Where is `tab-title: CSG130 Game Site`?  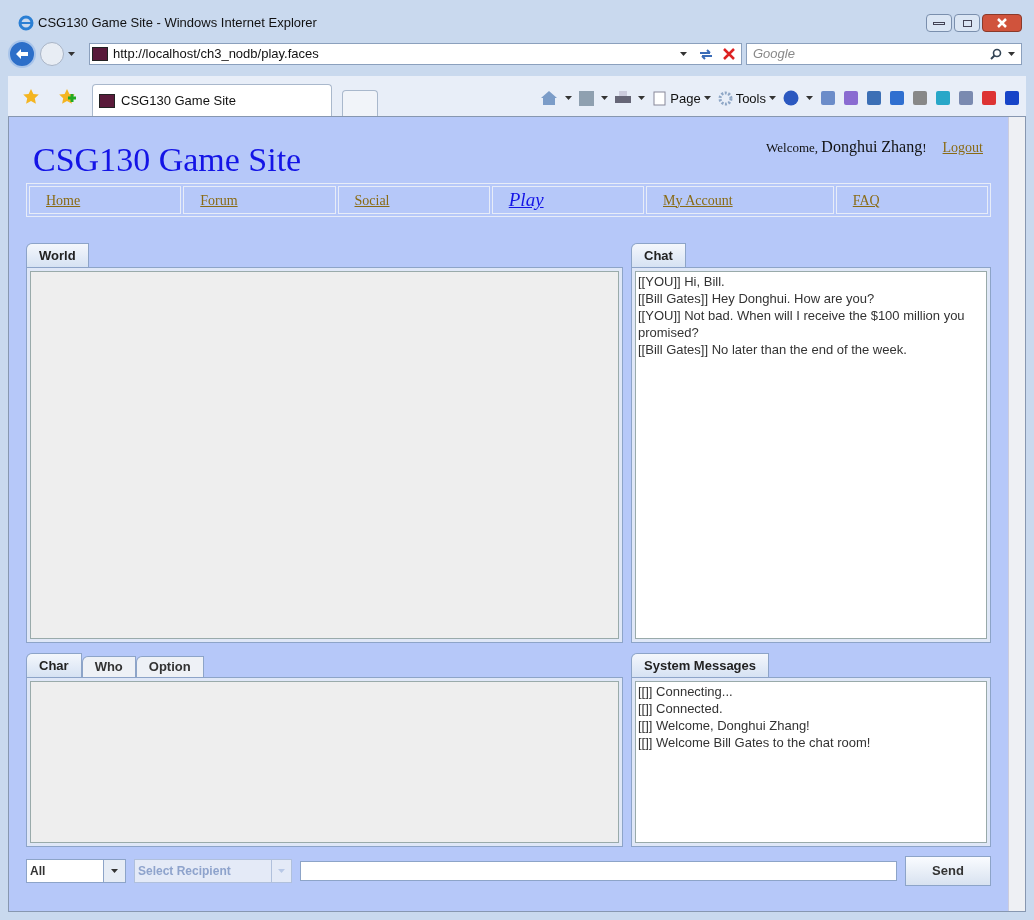 tab-title: CSG130 Game Site is located at coordinates (178, 100).